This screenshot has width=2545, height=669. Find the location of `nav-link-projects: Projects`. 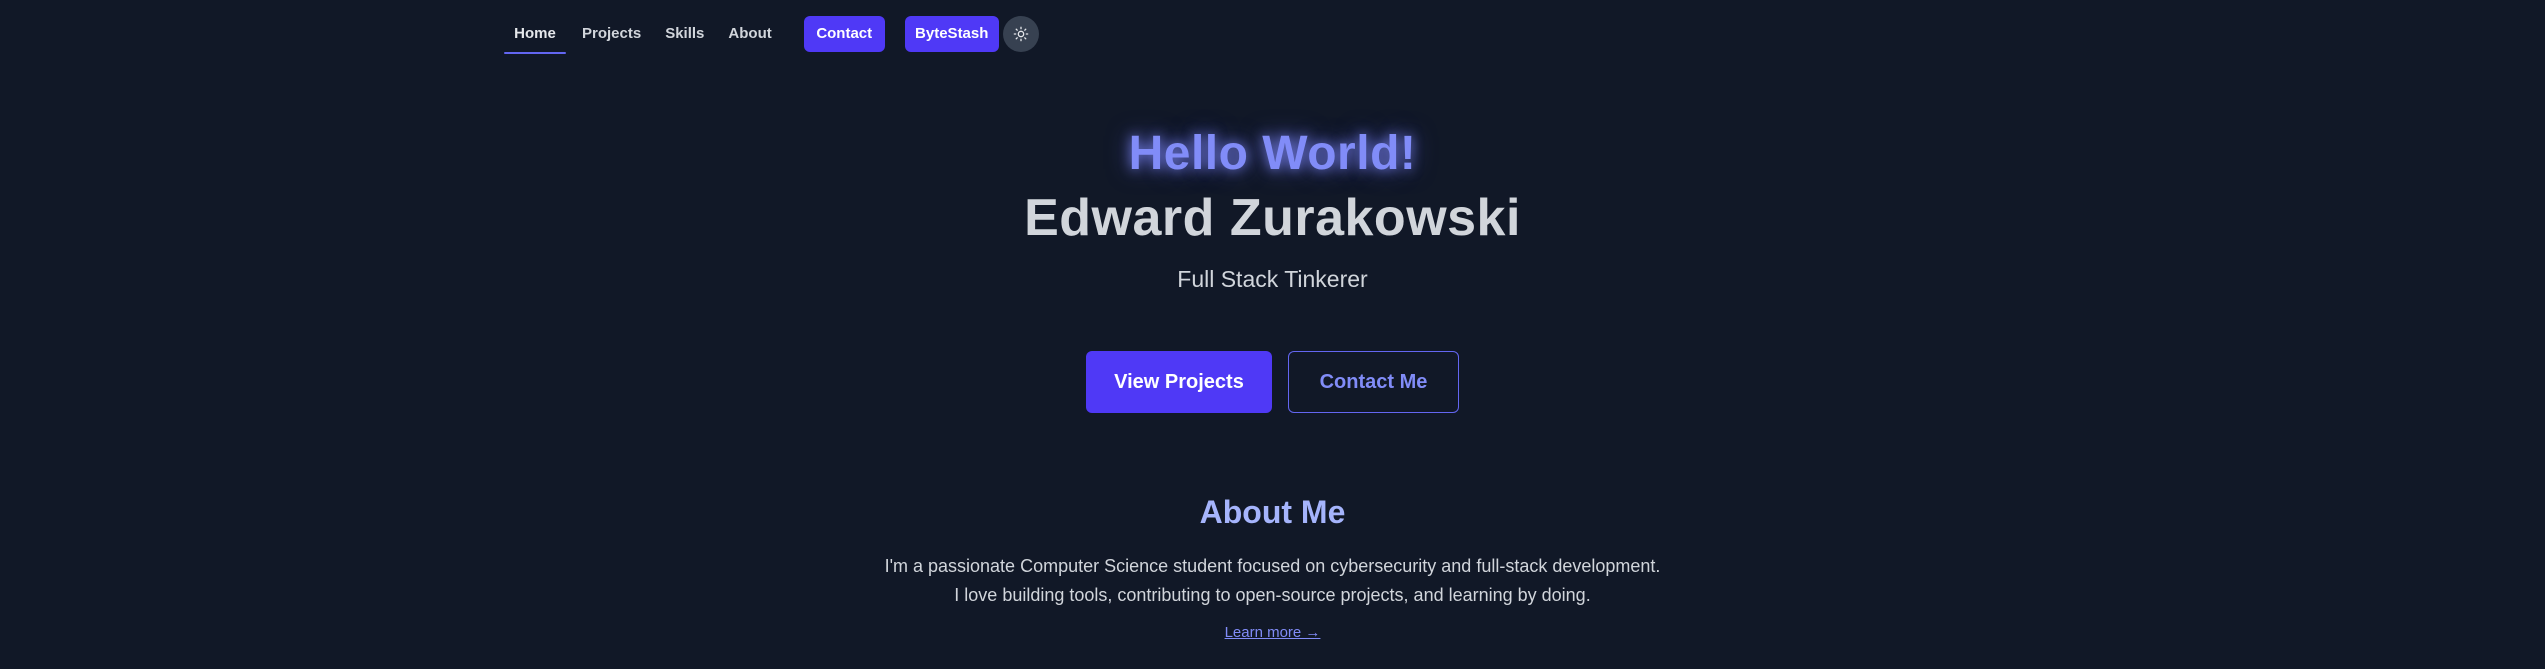

nav-link-projects: Projects is located at coordinates (611, 34).